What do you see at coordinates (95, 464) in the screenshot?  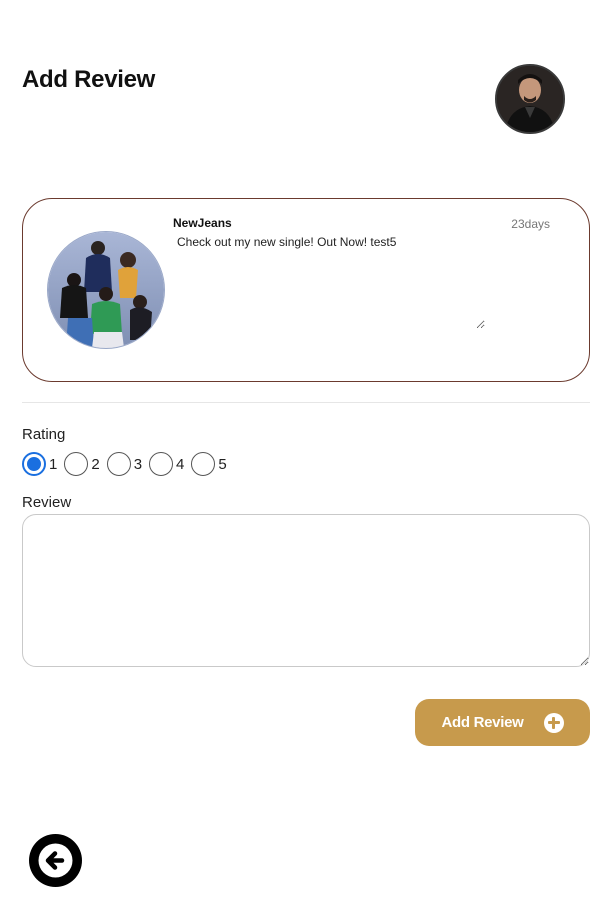 I see `rating-value-2: 2` at bounding box center [95, 464].